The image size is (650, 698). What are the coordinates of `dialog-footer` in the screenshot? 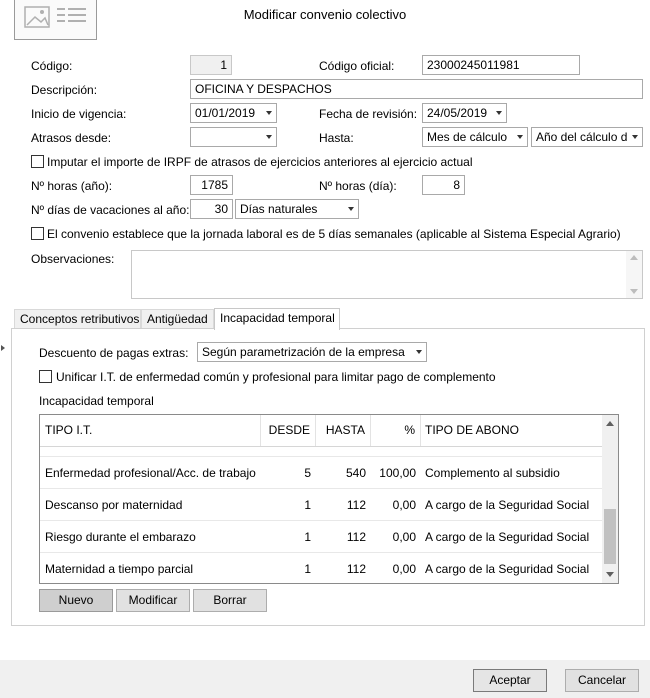 It's located at (325, 679).